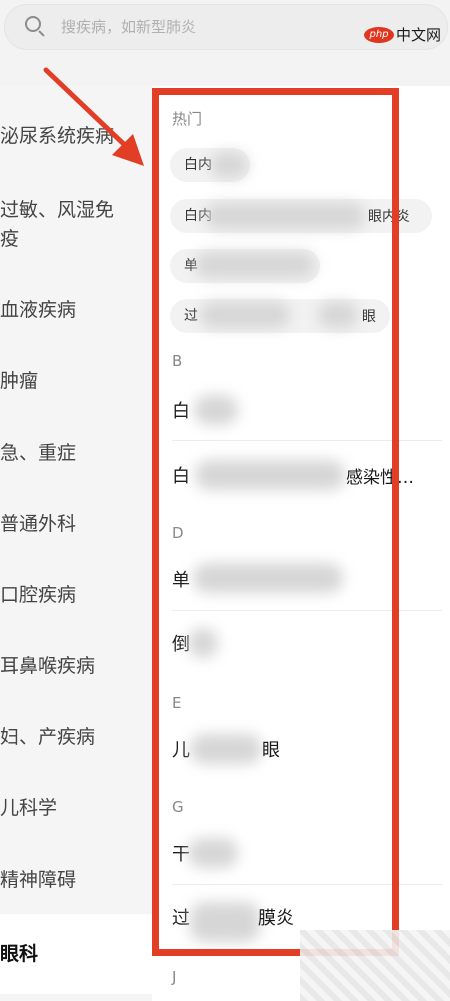 This screenshot has width=450, height=1001. I want to click on search-header: php 中文网, so click(225, 33).